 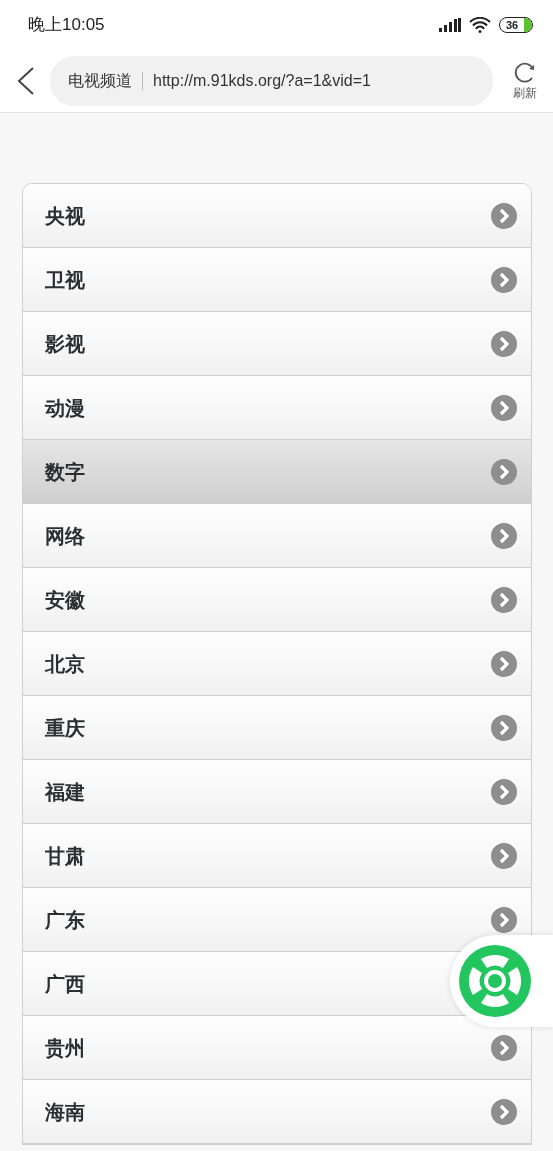 I want to click on refresh-label: 刷新, so click(x=525, y=93).